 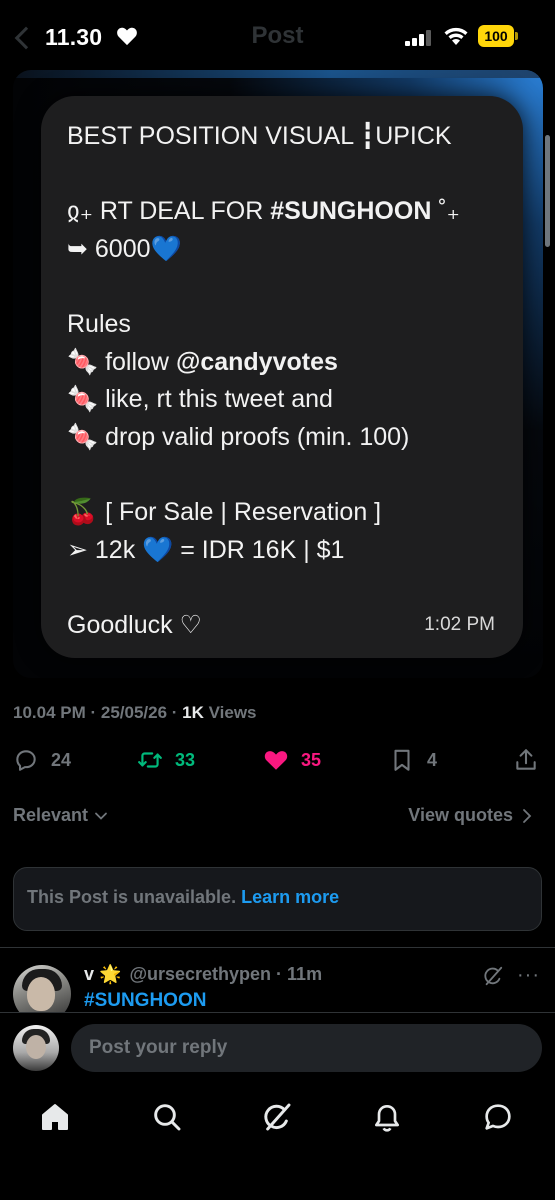 I want to click on home-icon, so click(x=55, y=1117).